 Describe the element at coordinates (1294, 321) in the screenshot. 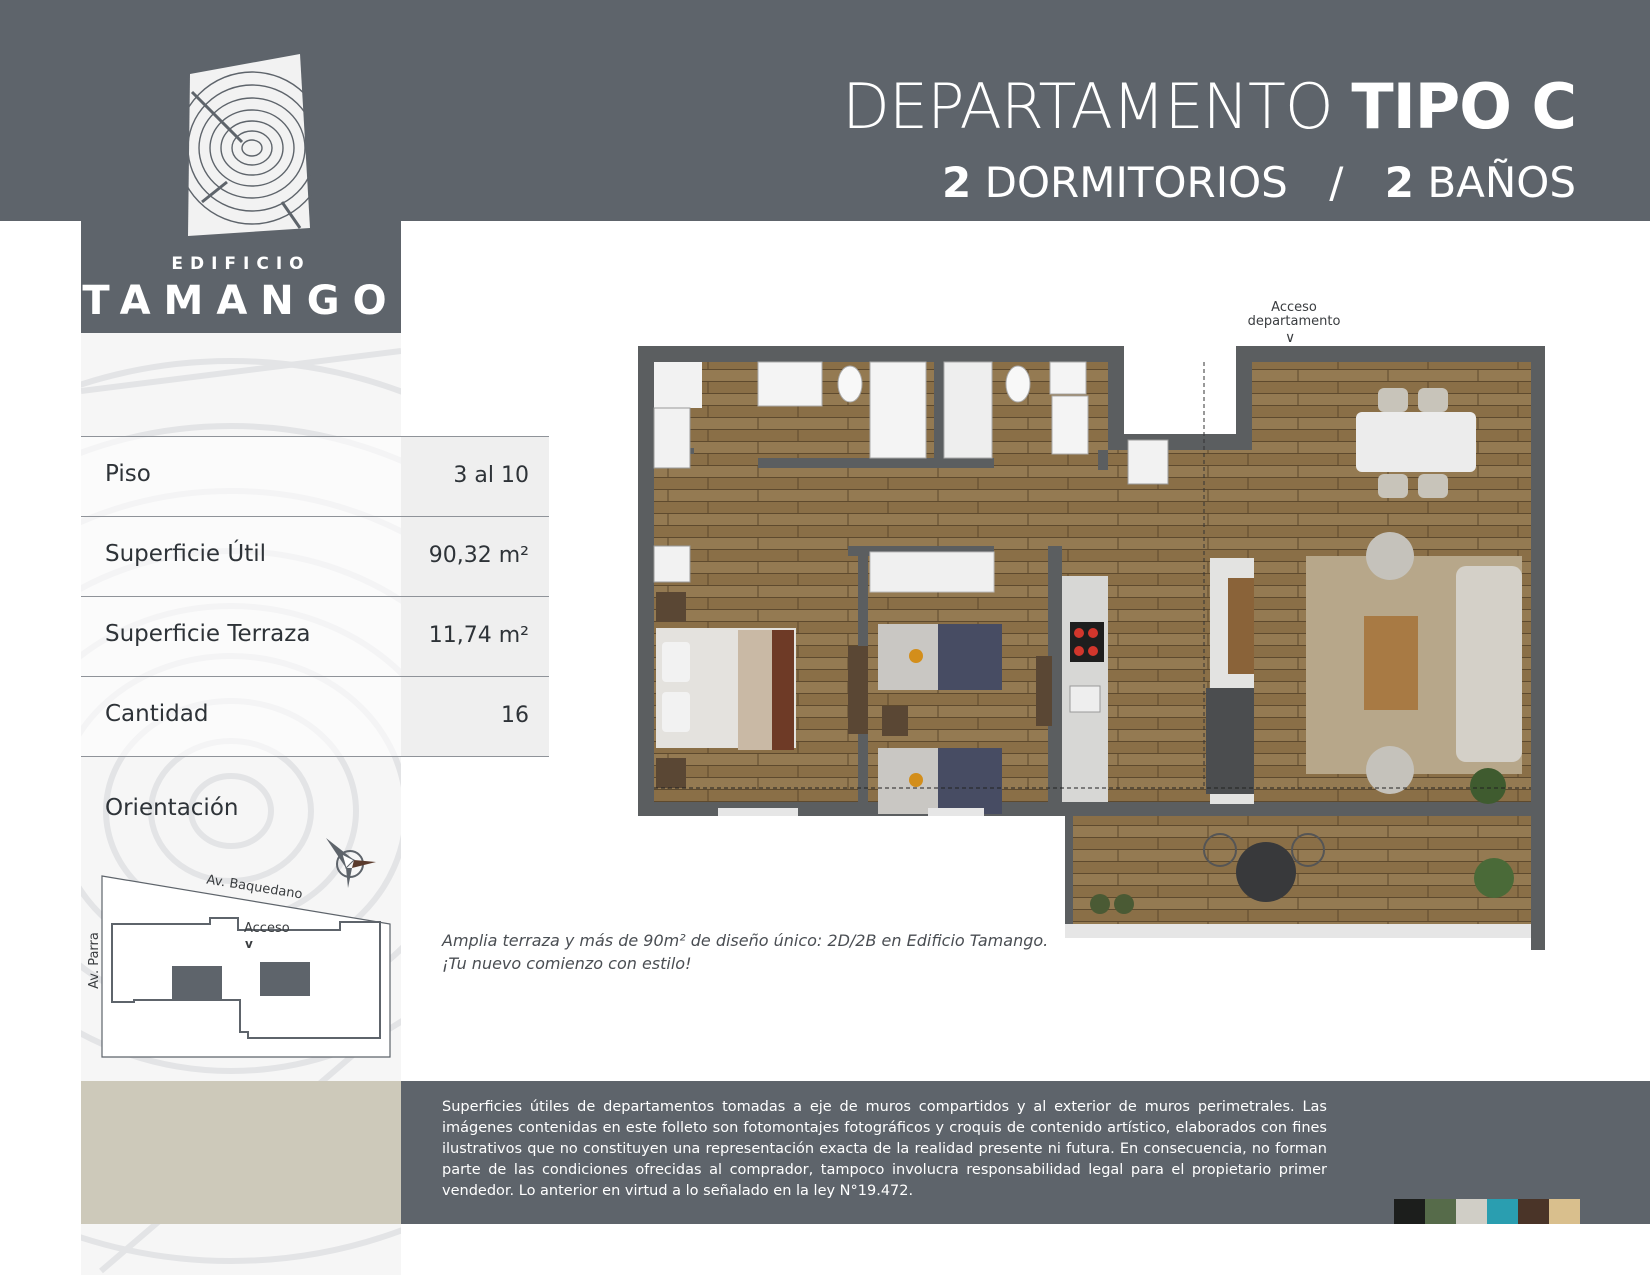

I see `plan-access-line2: departamento` at that location.